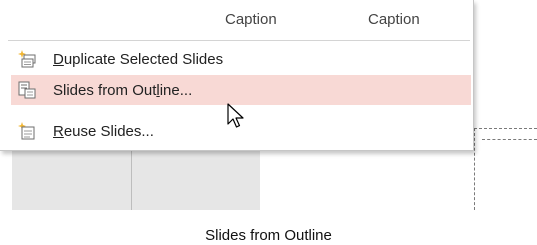 This screenshot has height=245, width=537. I want to click on figure-caption: Slides from Outline, so click(268, 235).